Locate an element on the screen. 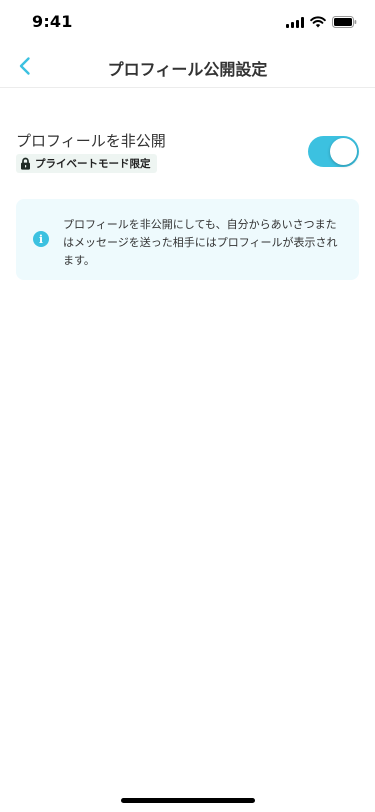 Image resolution: width=375 pixels, height=812 pixels. home-indicator is located at coordinates (188, 800).